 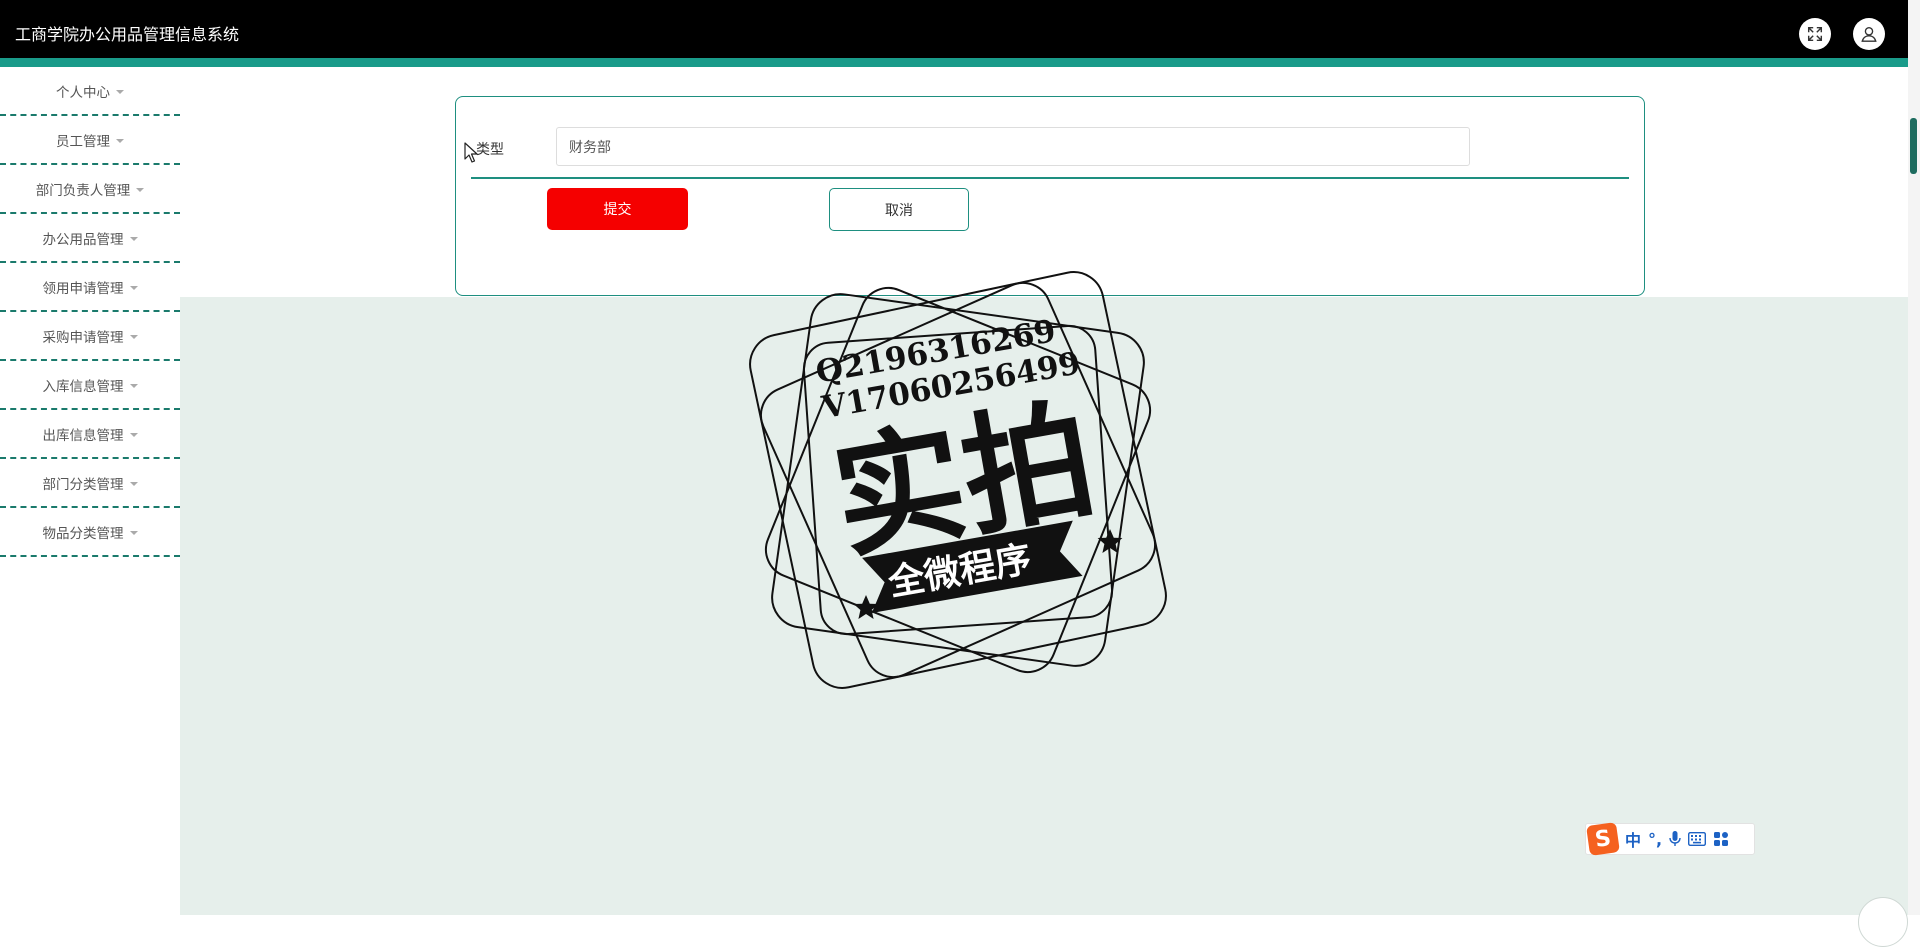 What do you see at coordinates (83, 239) in the screenshot?
I see `sidebar-item-label: 办公用品管理` at bounding box center [83, 239].